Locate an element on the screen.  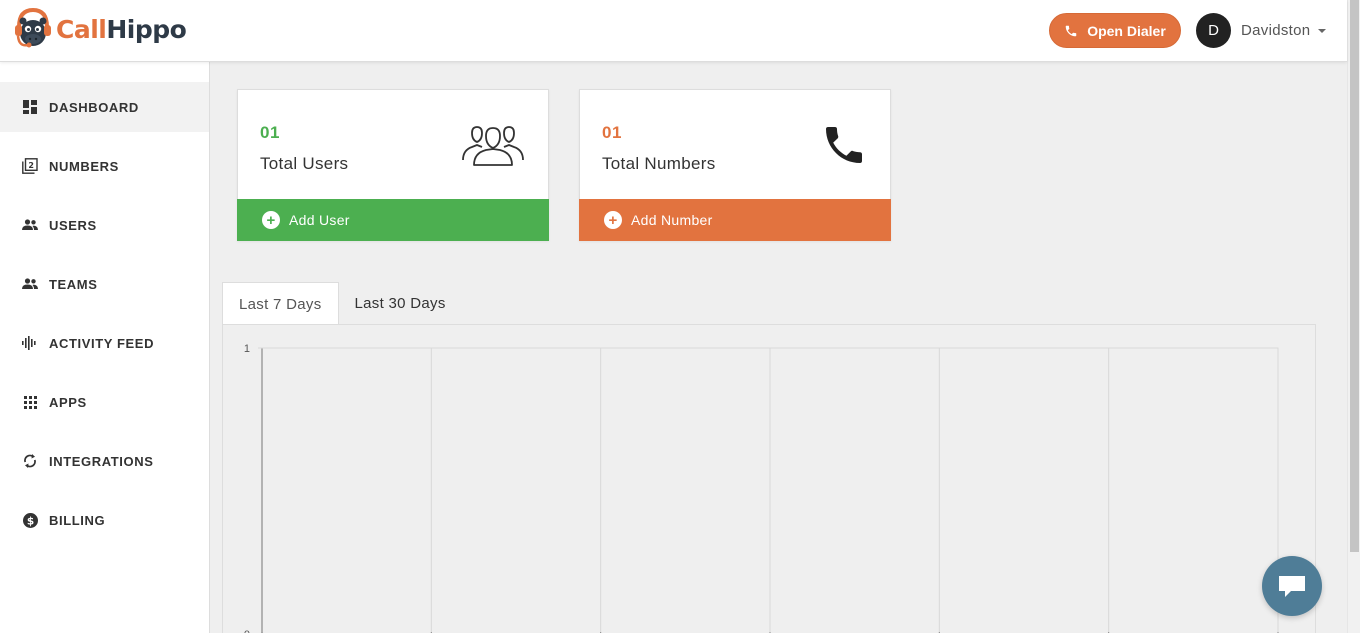
add-user-label: Add User is located at coordinates (319, 220).